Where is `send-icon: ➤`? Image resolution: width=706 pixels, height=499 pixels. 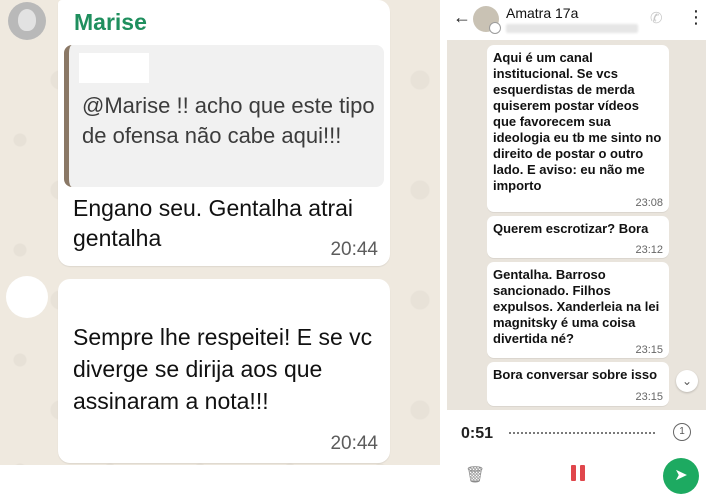
send-icon: ➤ is located at coordinates (681, 475).